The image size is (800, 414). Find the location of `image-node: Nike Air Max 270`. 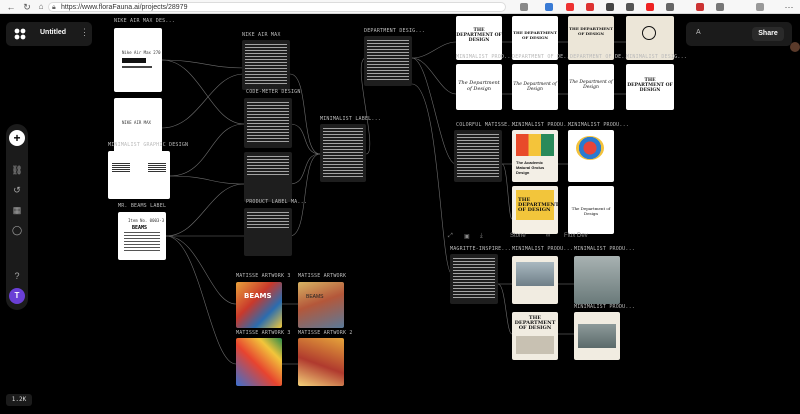

image-node: Nike Air Max 270 is located at coordinates (138, 60).